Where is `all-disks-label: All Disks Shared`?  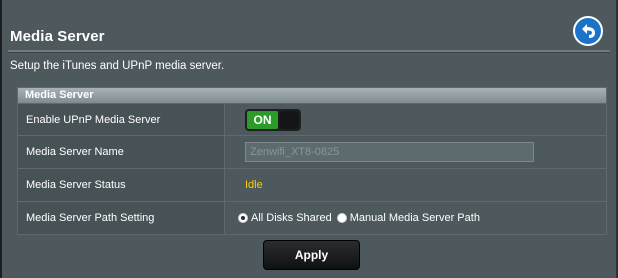
all-disks-label: All Disks Shared is located at coordinates (291, 218).